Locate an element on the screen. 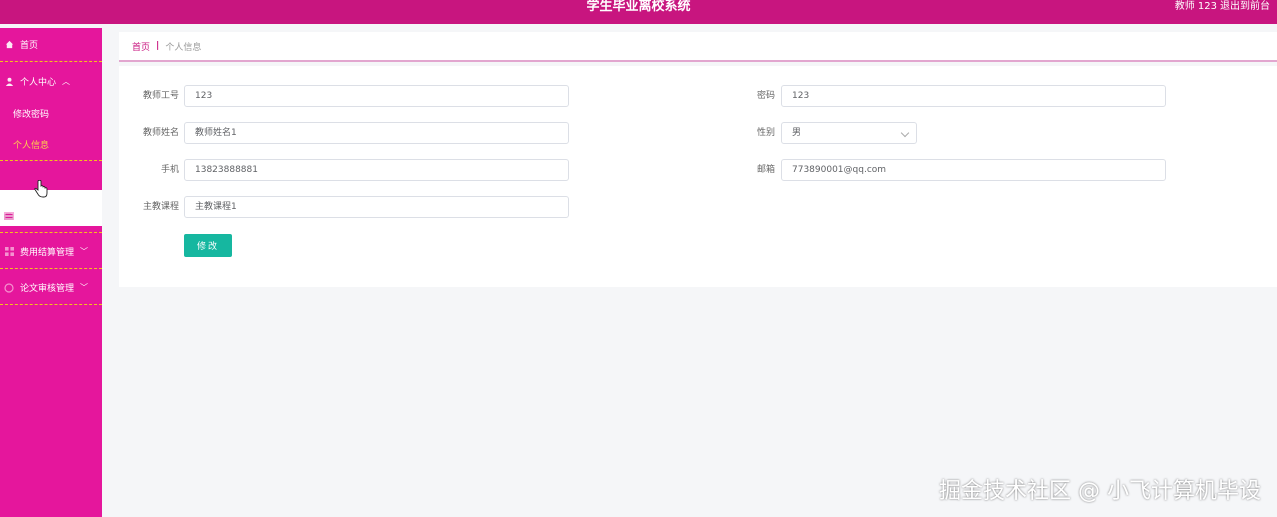 Image resolution: width=1277 pixels, height=517 pixels. sidebar-item-label: 个人中心 is located at coordinates (38, 82).